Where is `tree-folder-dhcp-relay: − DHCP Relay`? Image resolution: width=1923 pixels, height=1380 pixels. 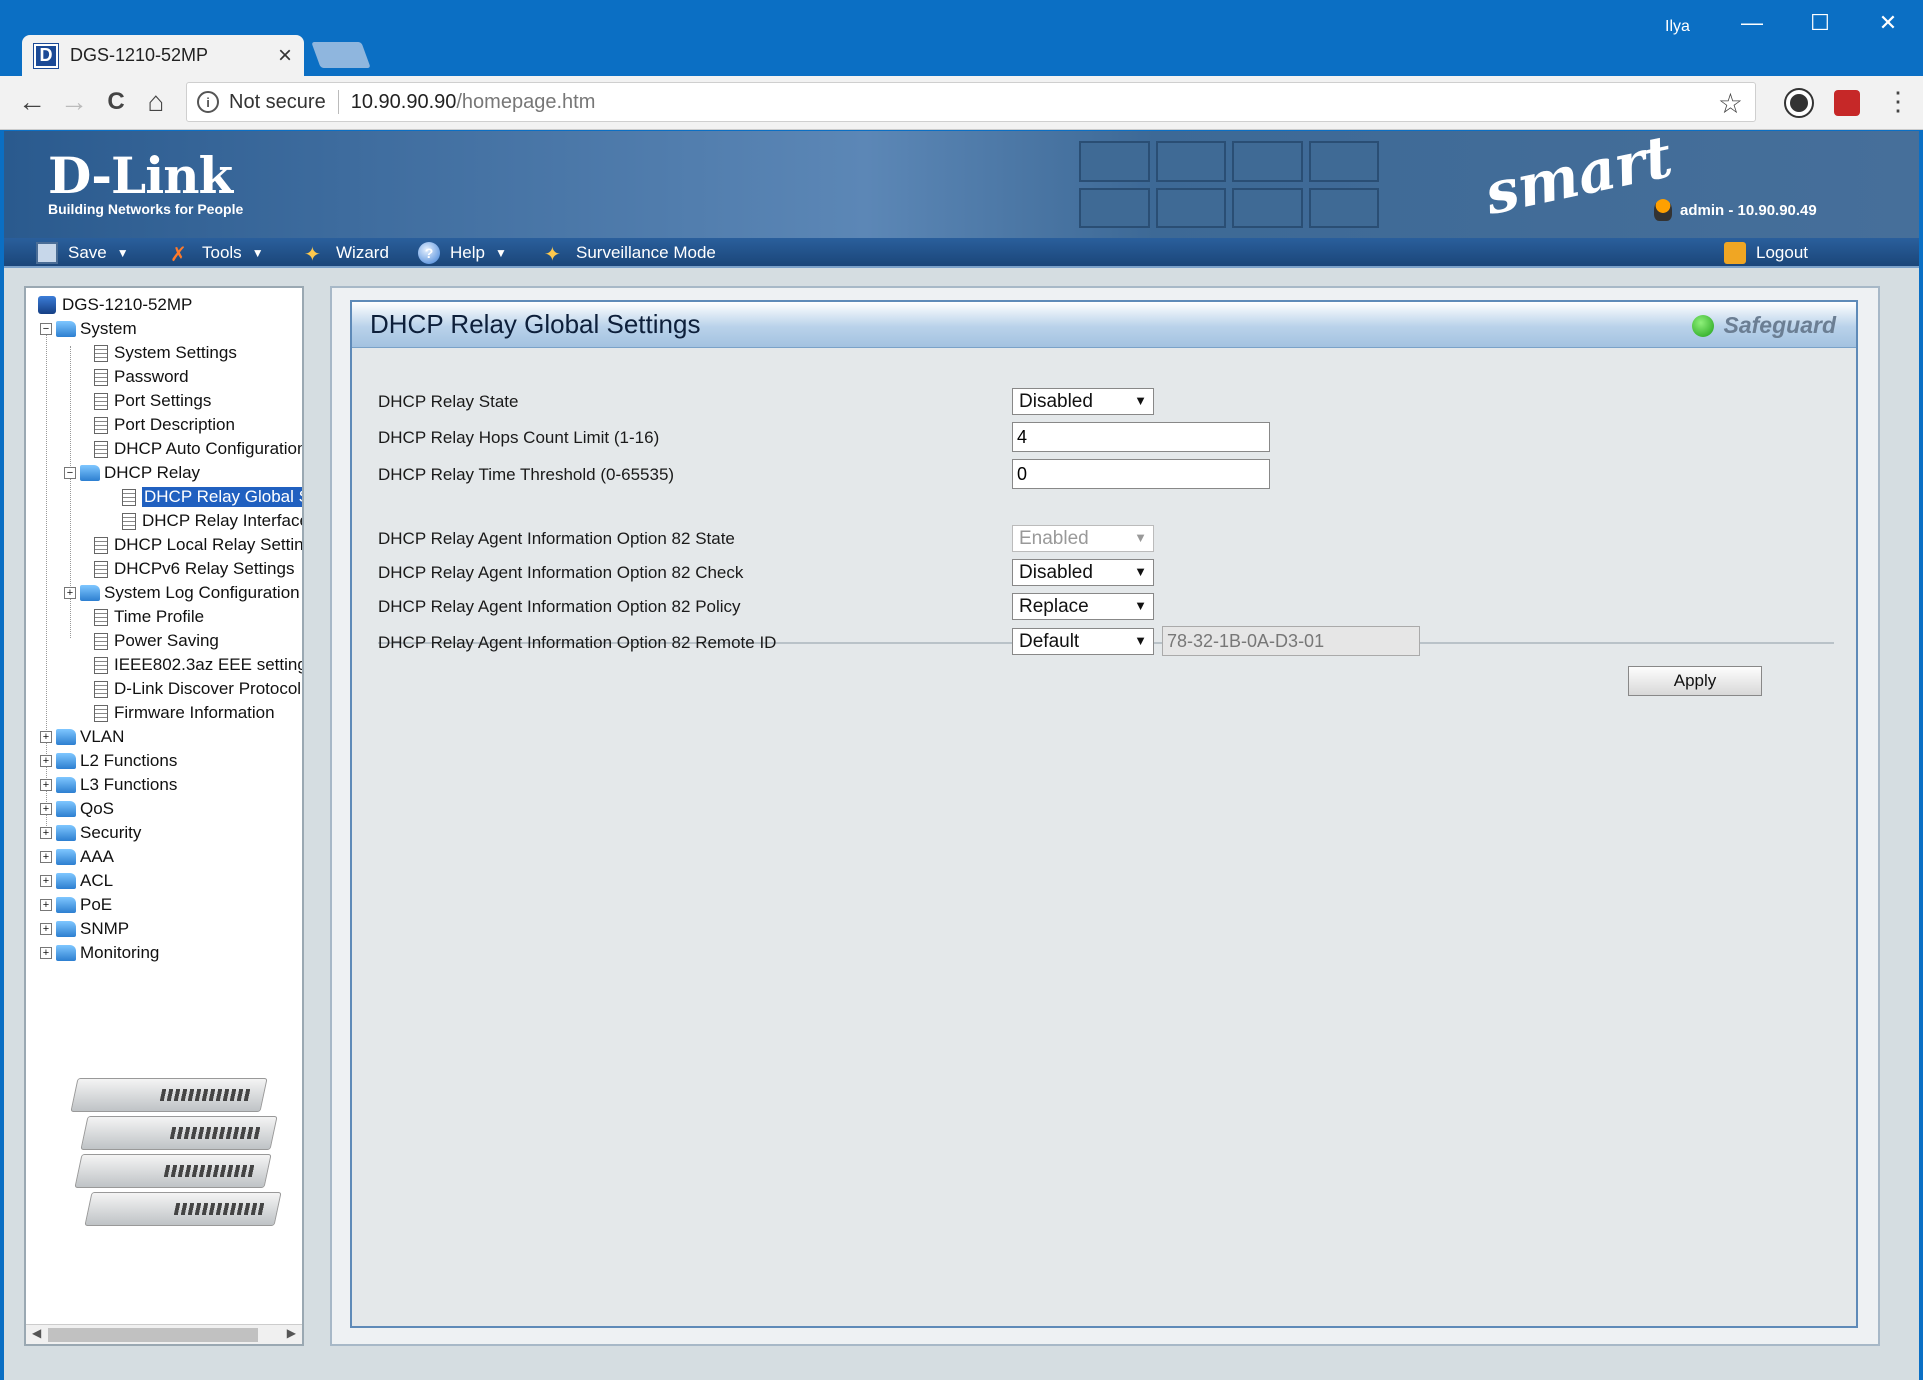 tree-folder-dhcp-relay: − DHCP Relay is located at coordinates (132, 473).